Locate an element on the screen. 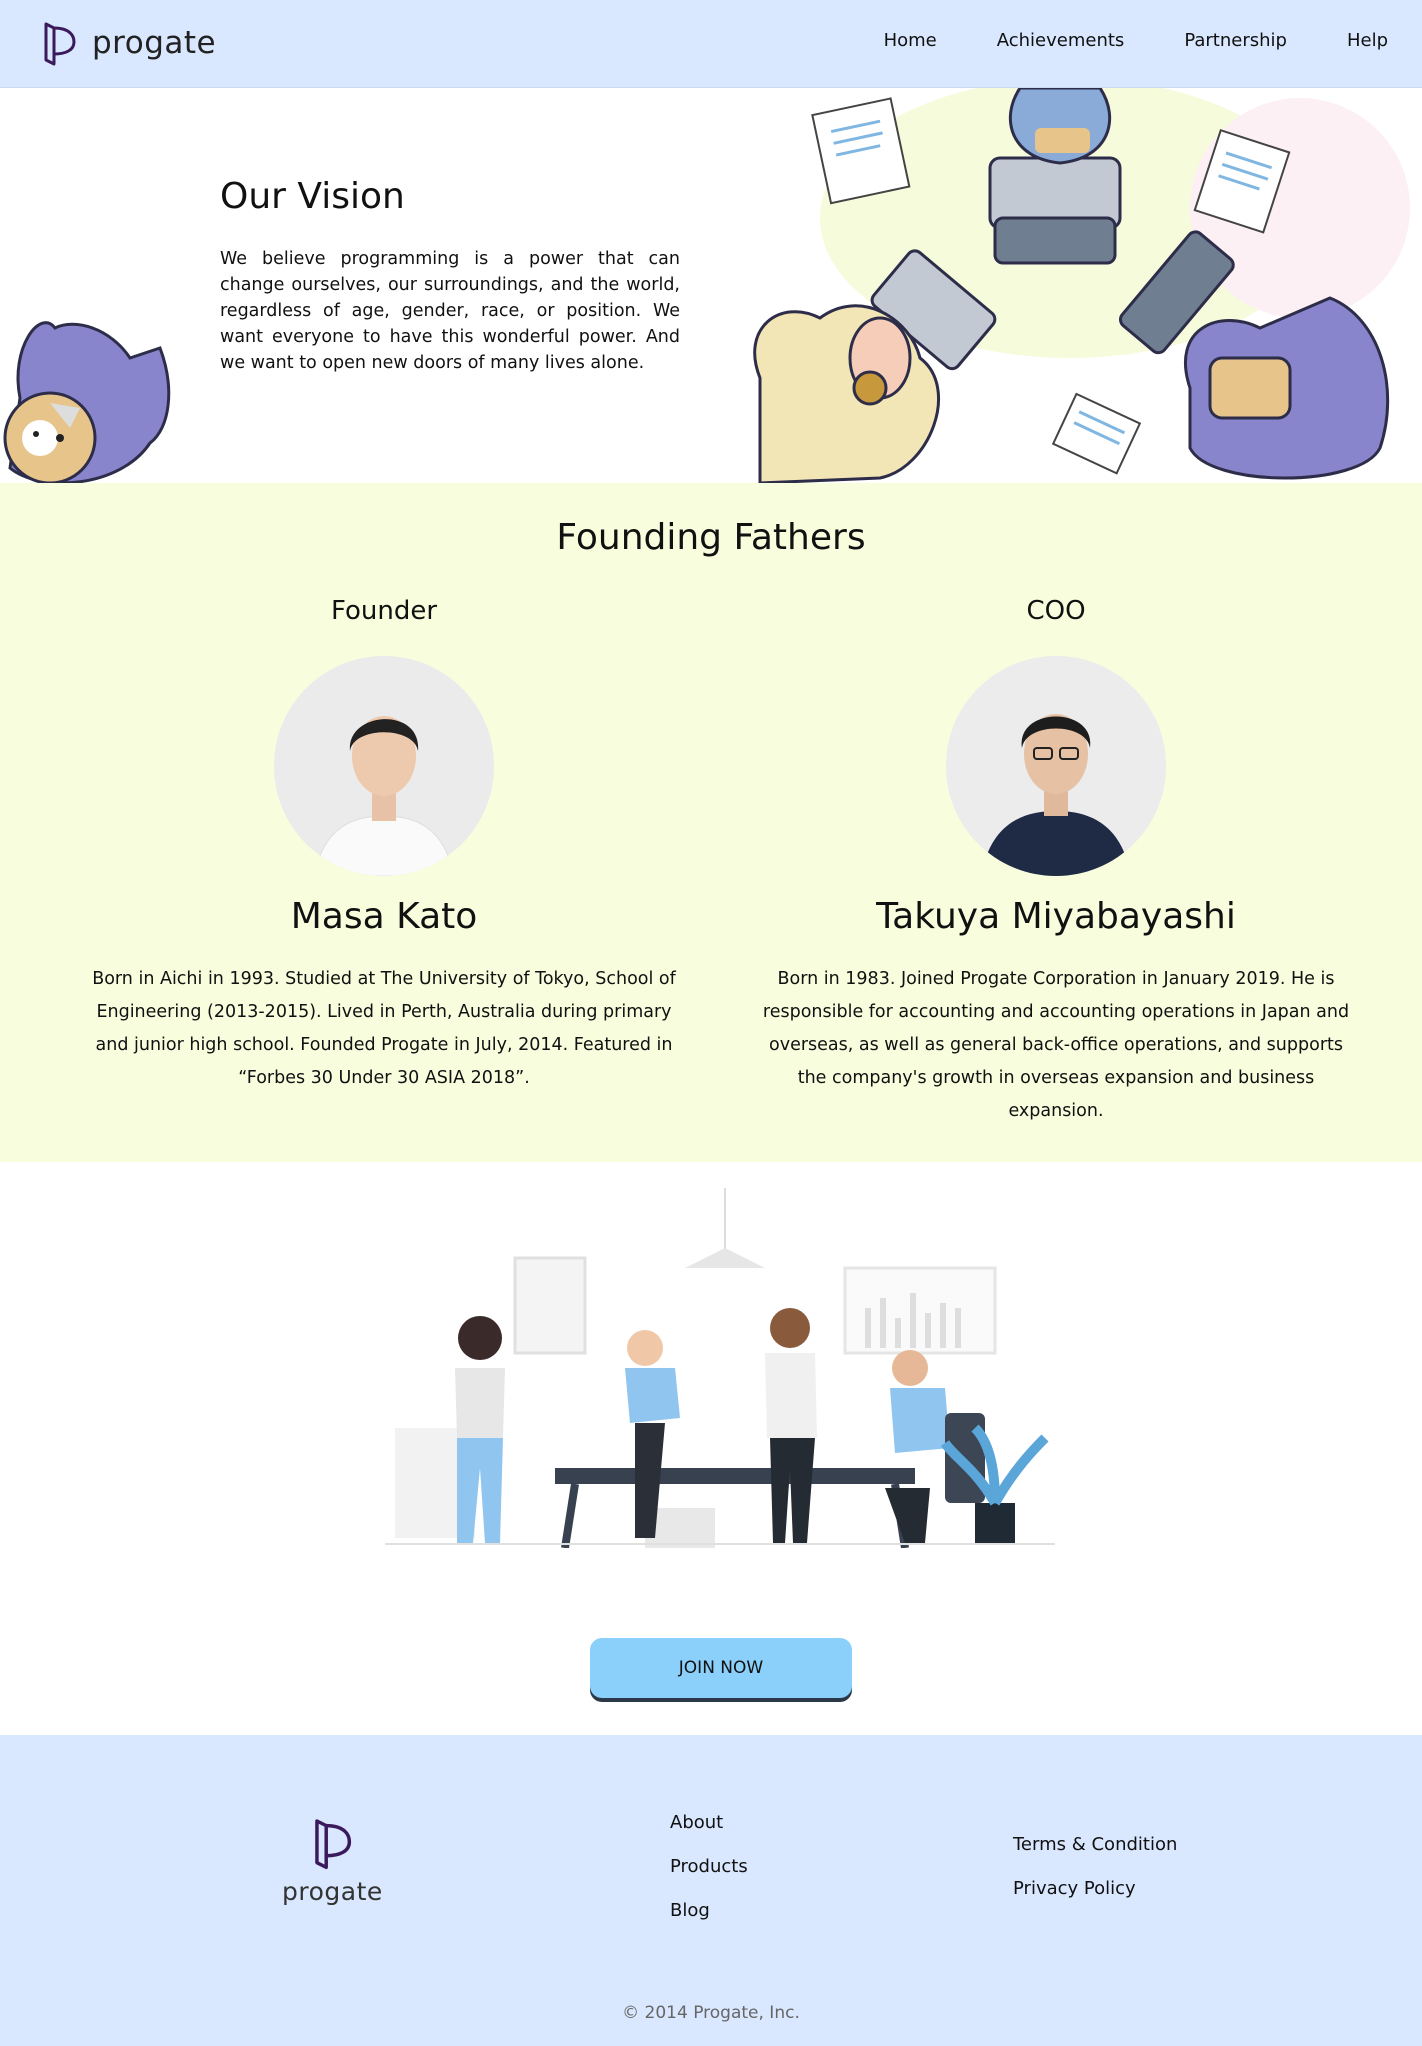  footer-links-legal: Terms & Condition Privacy Policy is located at coordinates (1095, 1877).